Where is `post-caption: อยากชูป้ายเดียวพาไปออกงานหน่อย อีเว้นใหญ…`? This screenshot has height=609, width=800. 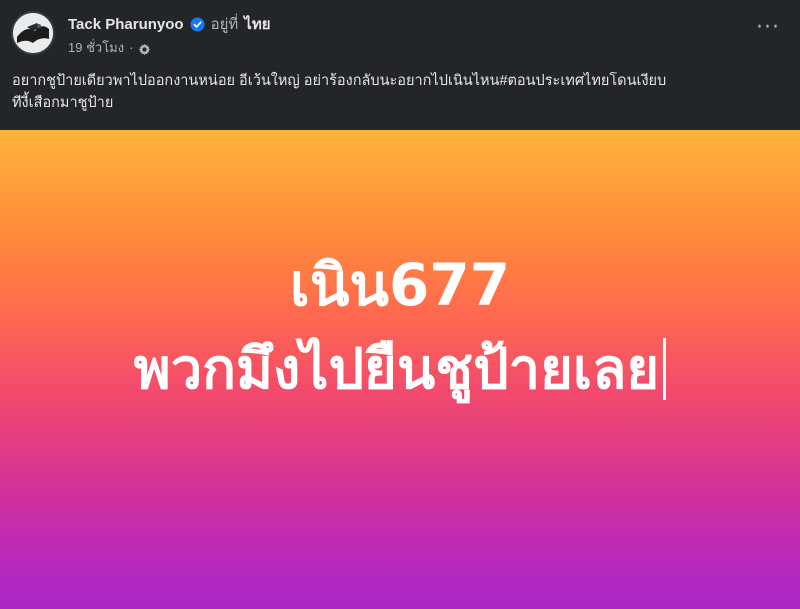 post-caption: อยากชูป้ายเดียวพาไปออกงานหน่อย อีเว้นใหญ… is located at coordinates (402, 92).